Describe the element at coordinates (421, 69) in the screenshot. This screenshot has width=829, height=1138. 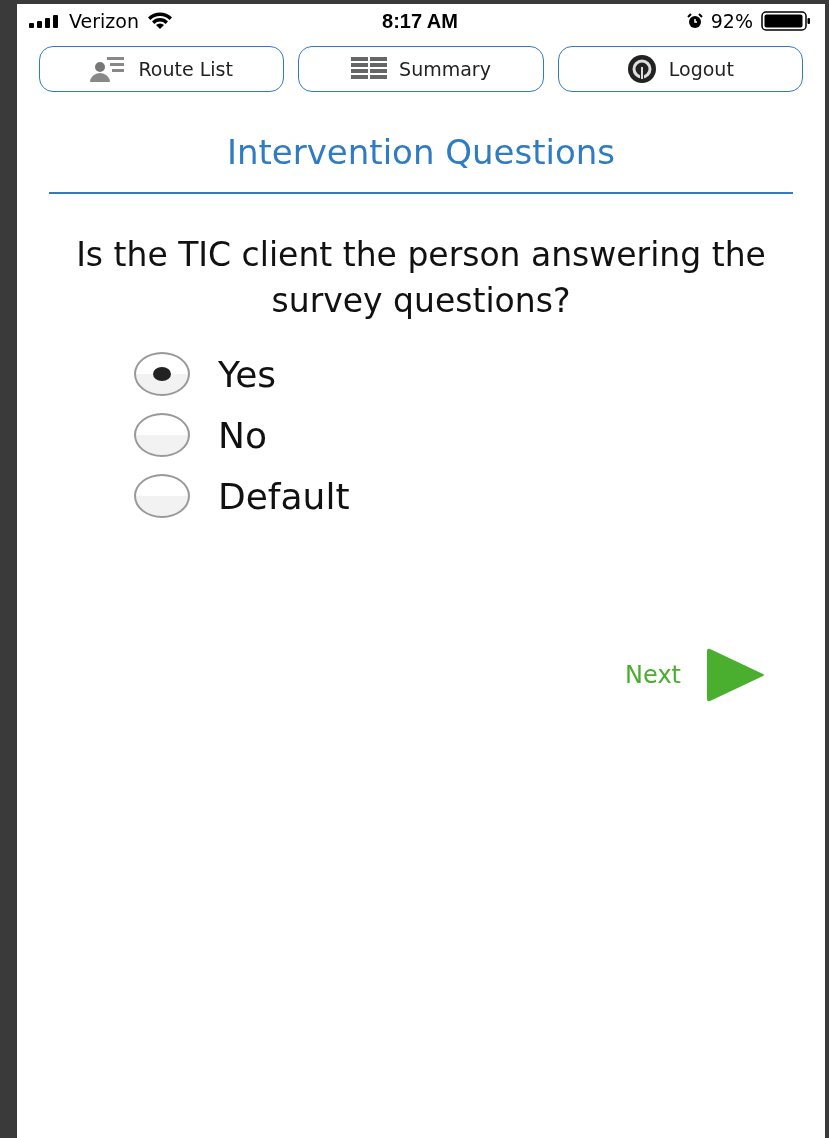
I see `summary-button: Summary` at that location.